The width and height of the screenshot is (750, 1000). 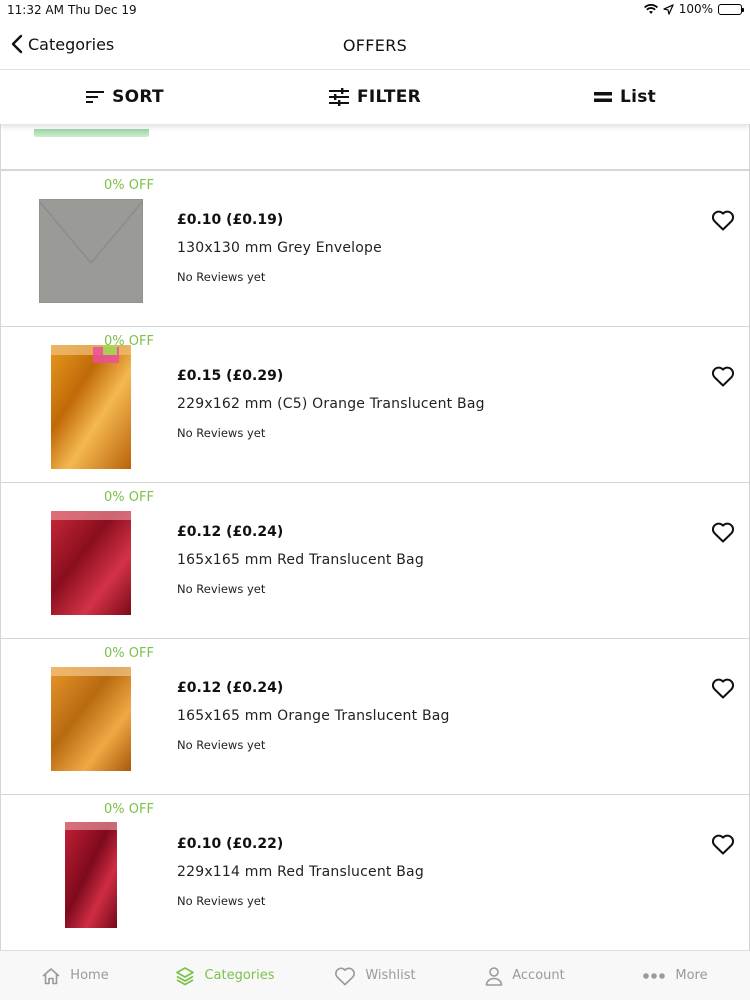 I want to click on view-label: List, so click(x=638, y=97).